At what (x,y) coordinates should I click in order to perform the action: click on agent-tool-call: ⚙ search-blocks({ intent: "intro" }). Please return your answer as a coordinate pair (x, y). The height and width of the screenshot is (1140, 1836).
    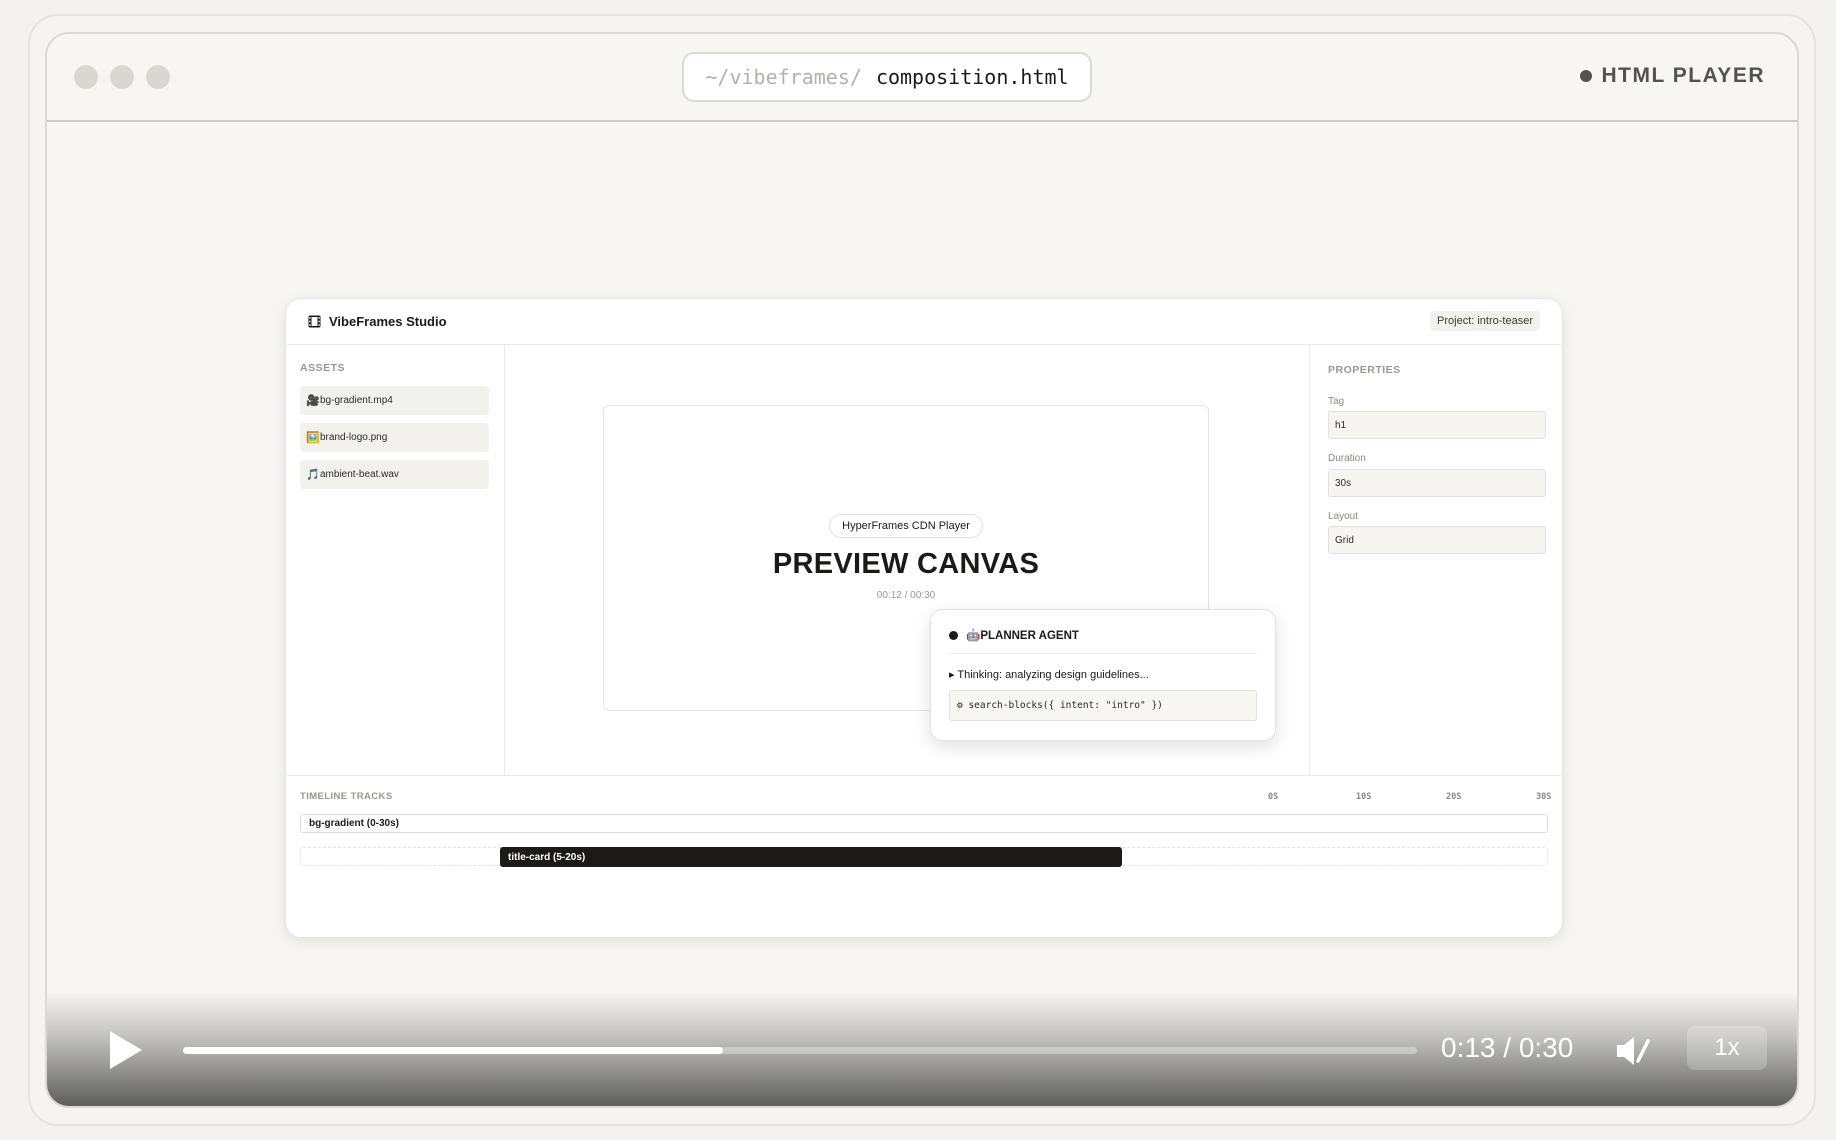
    Looking at the image, I should click on (1103, 705).